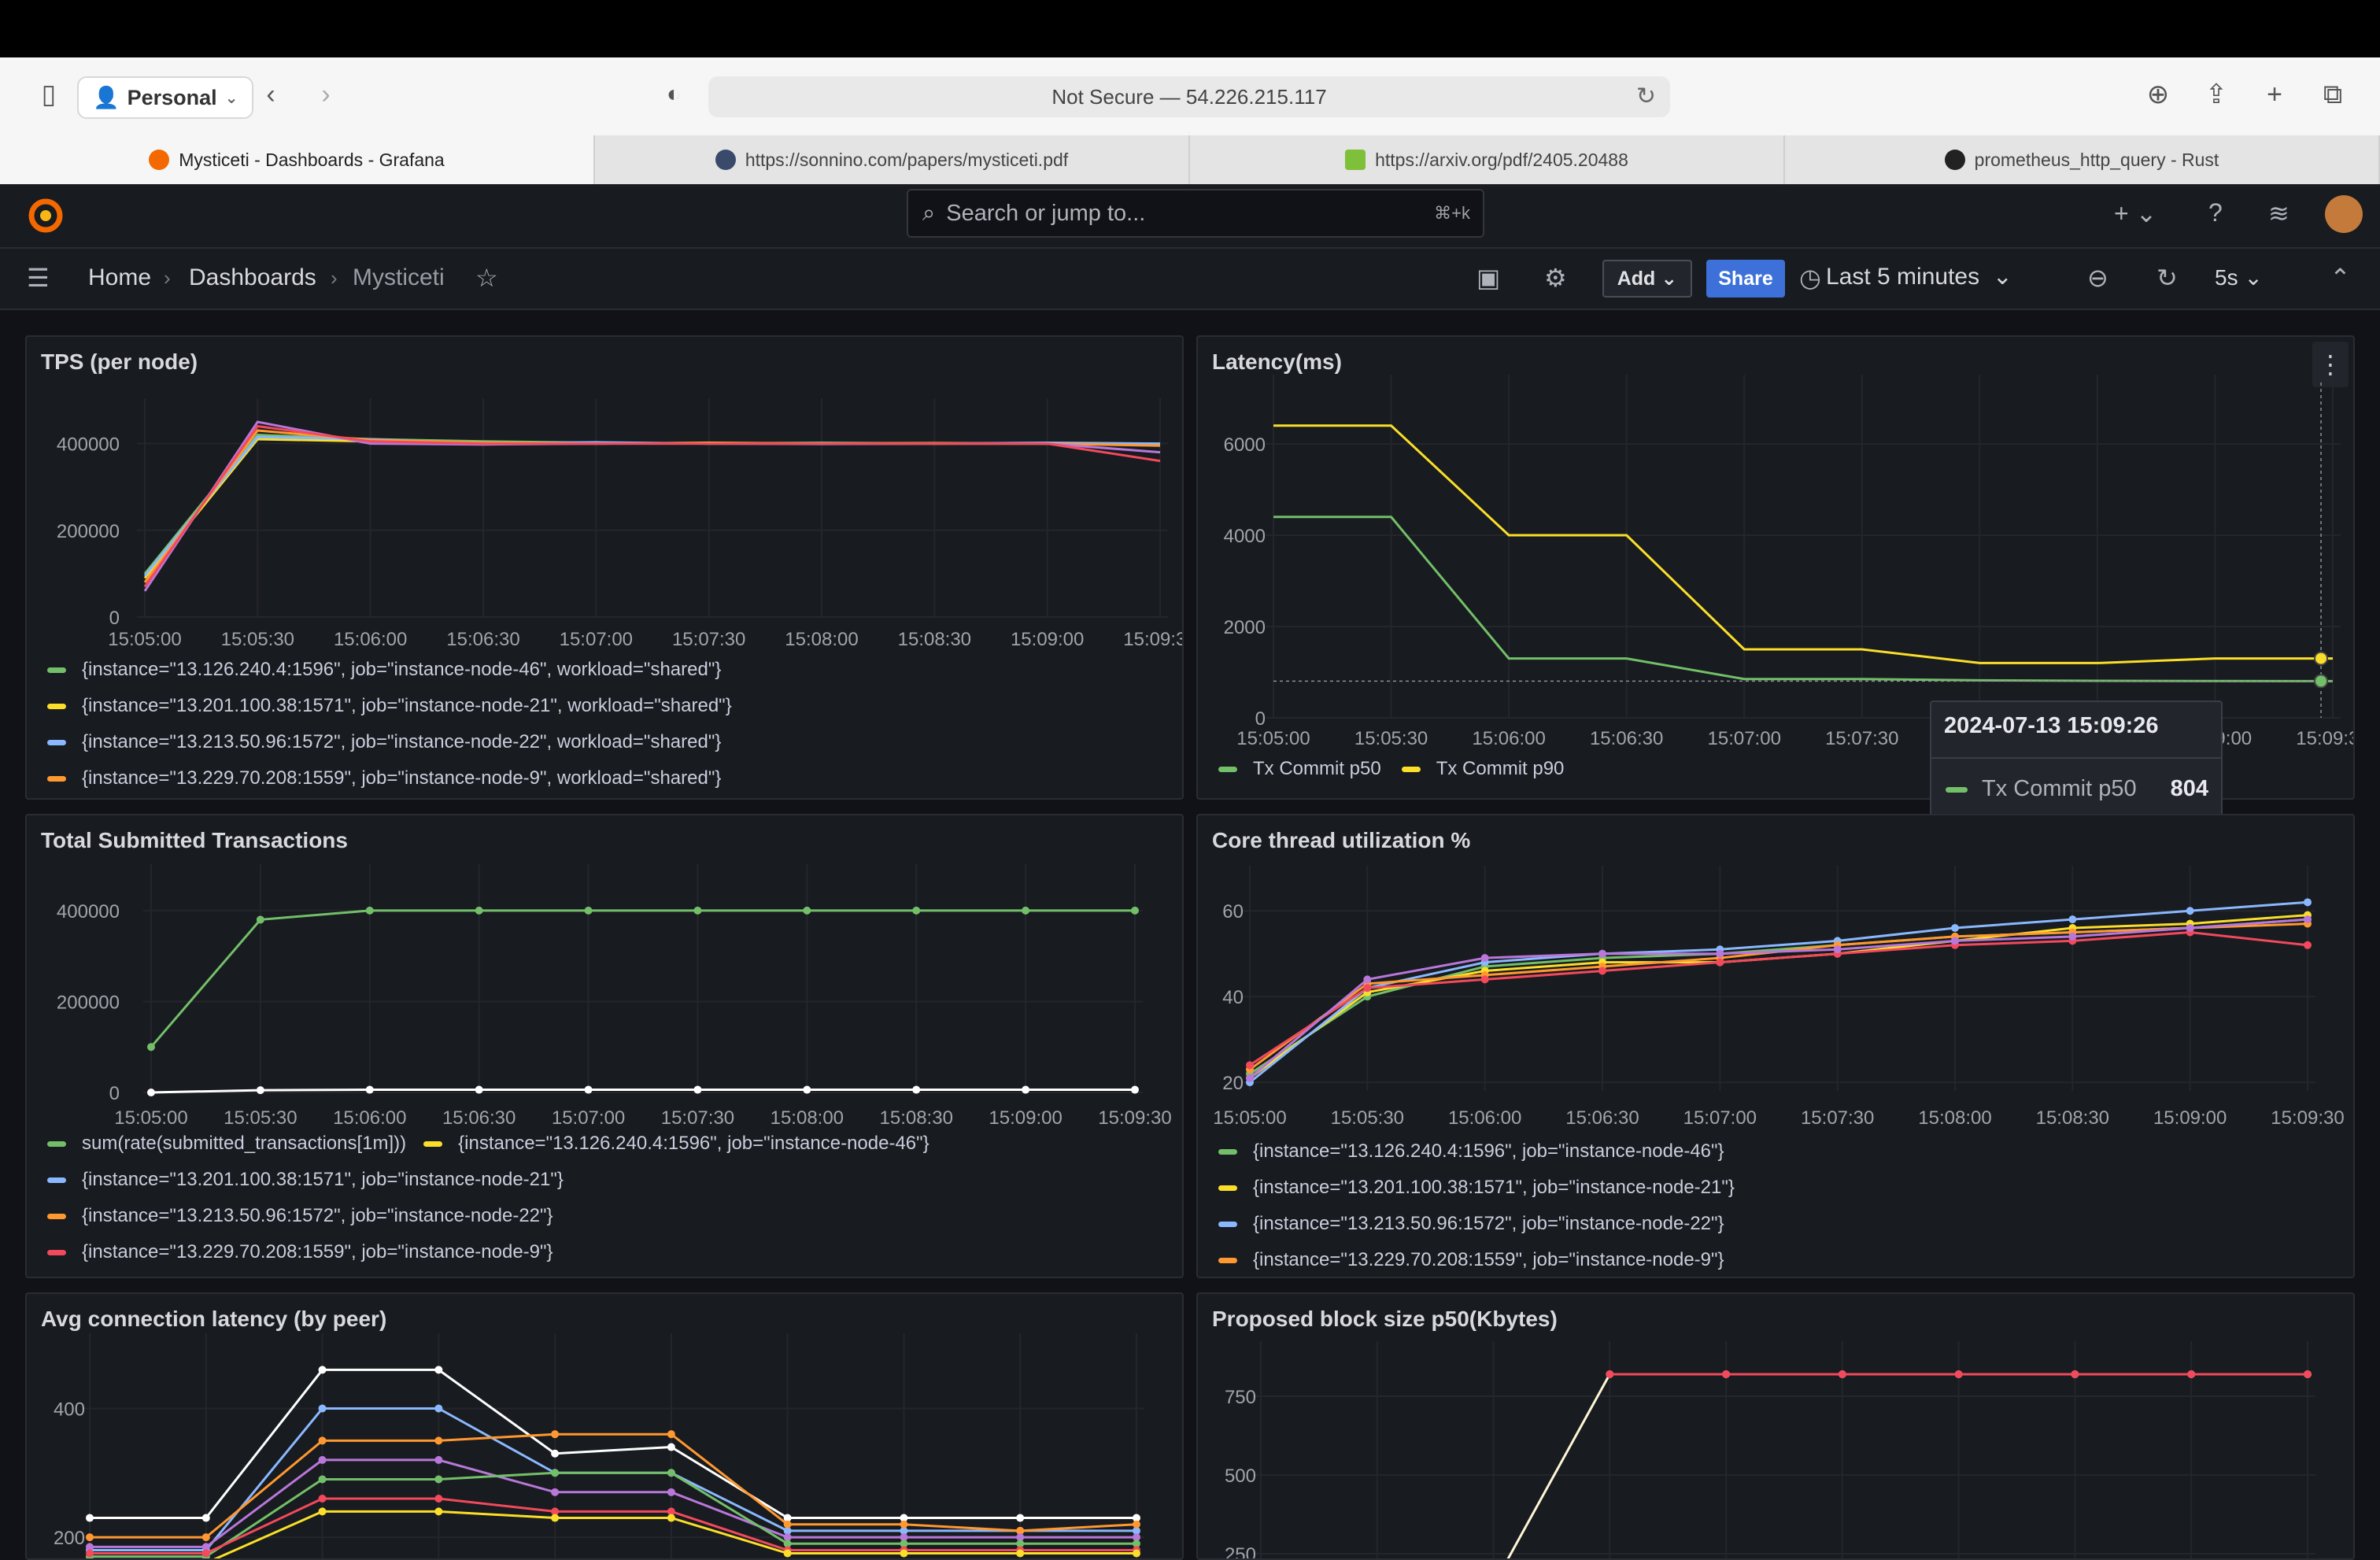  Describe the element at coordinates (2051, 725) in the screenshot. I see `tooltip-time: 2024-07-13 15:09:26` at that location.